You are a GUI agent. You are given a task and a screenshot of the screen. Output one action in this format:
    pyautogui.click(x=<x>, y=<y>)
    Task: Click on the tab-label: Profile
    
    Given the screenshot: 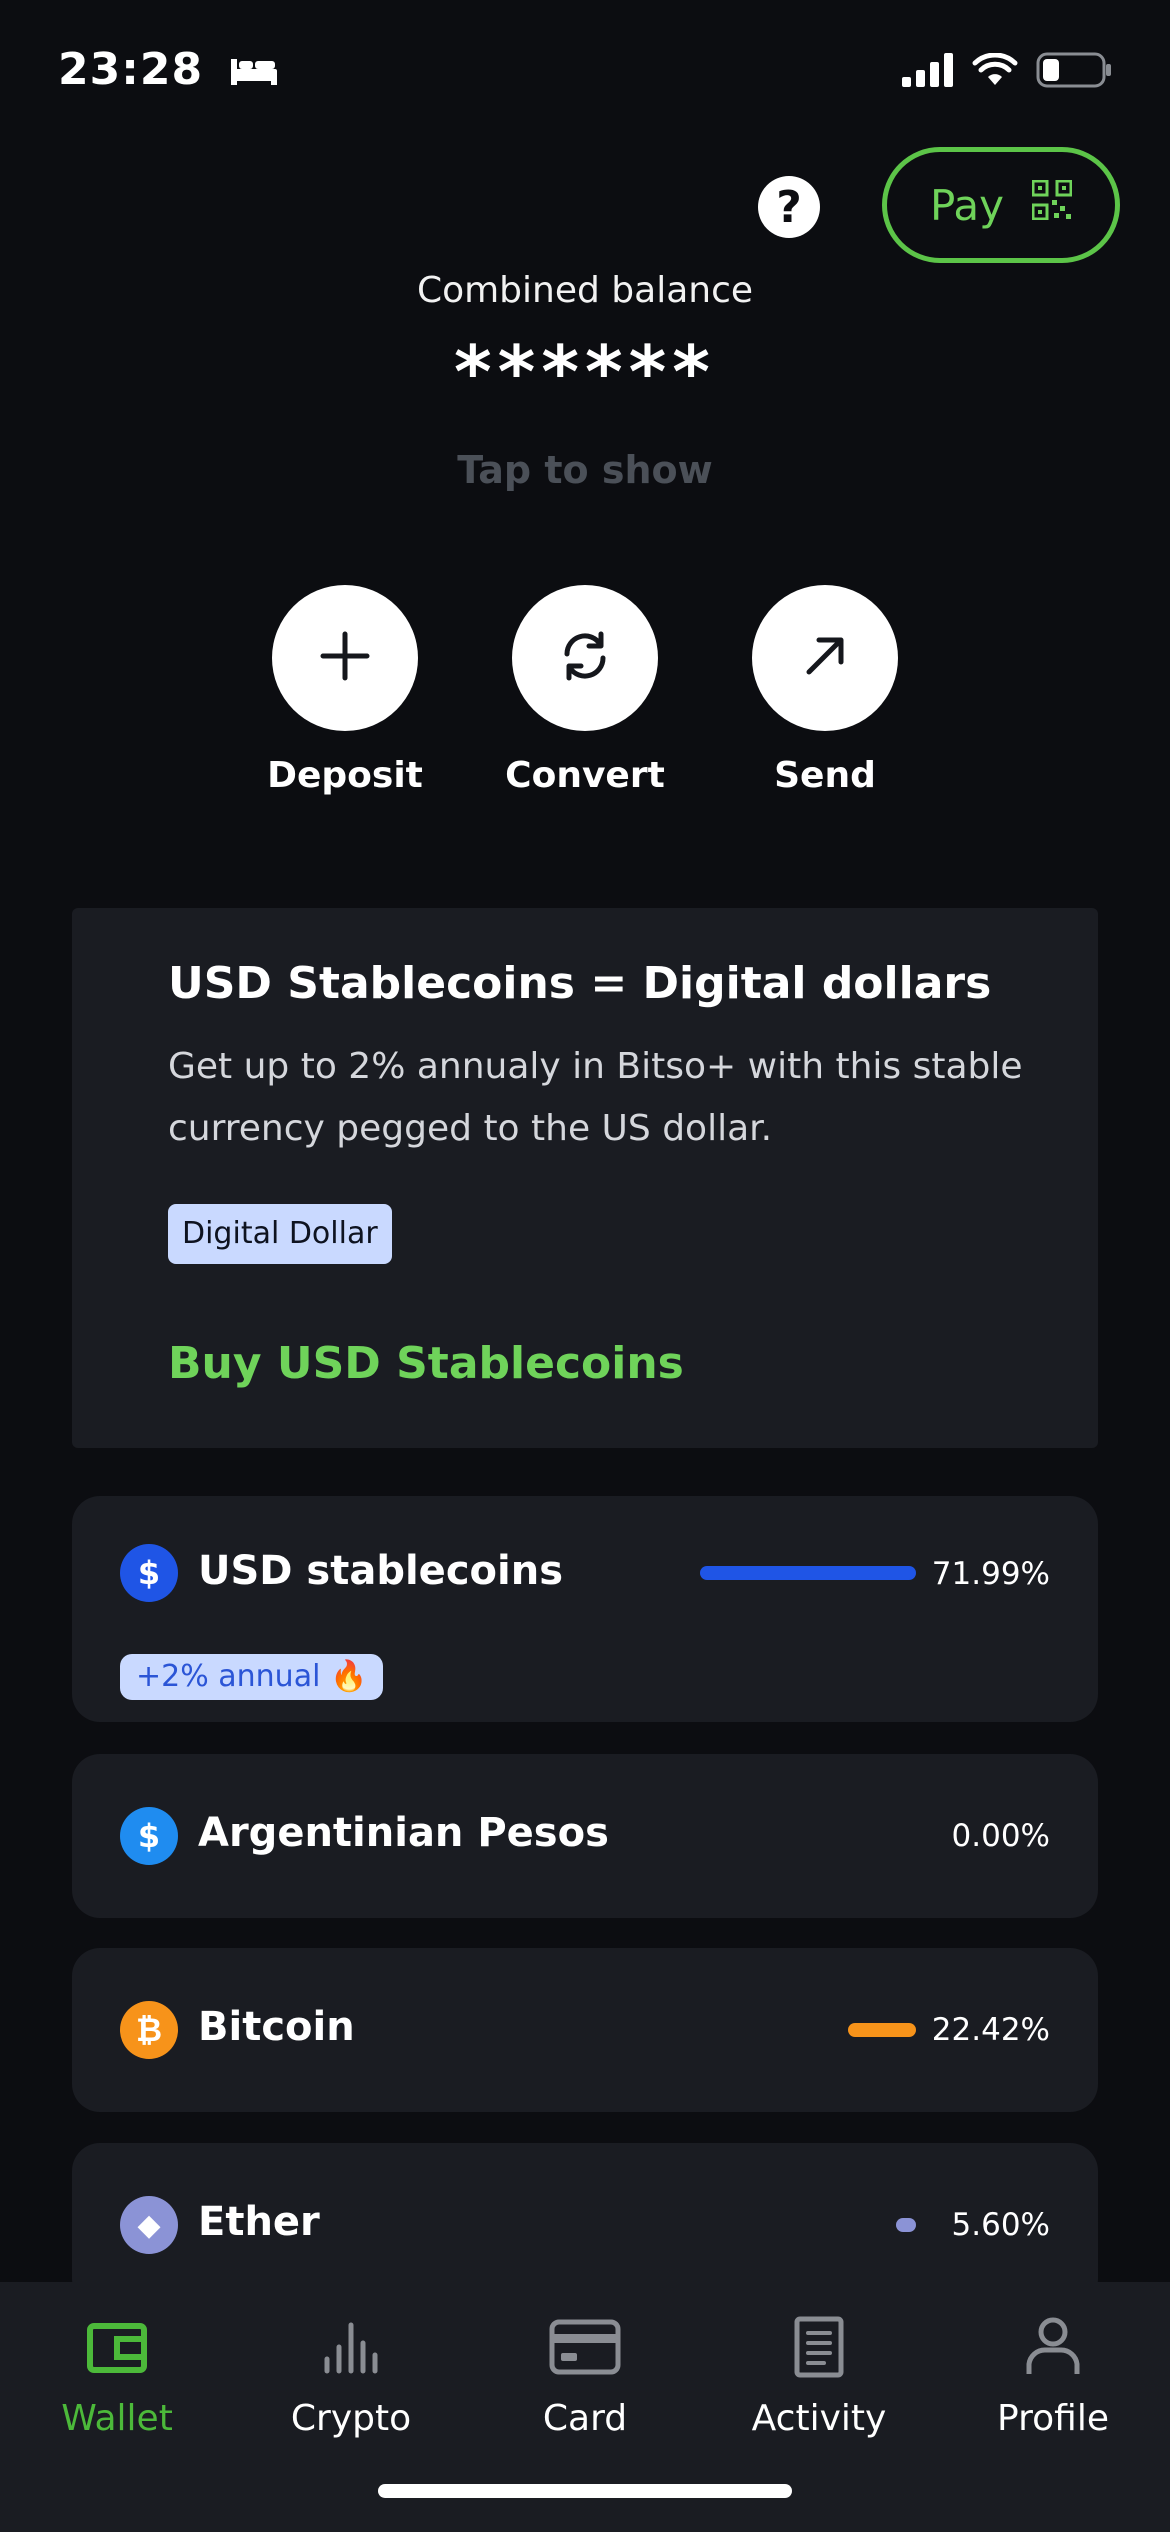 What is the action you would take?
    pyautogui.click(x=1053, y=2418)
    